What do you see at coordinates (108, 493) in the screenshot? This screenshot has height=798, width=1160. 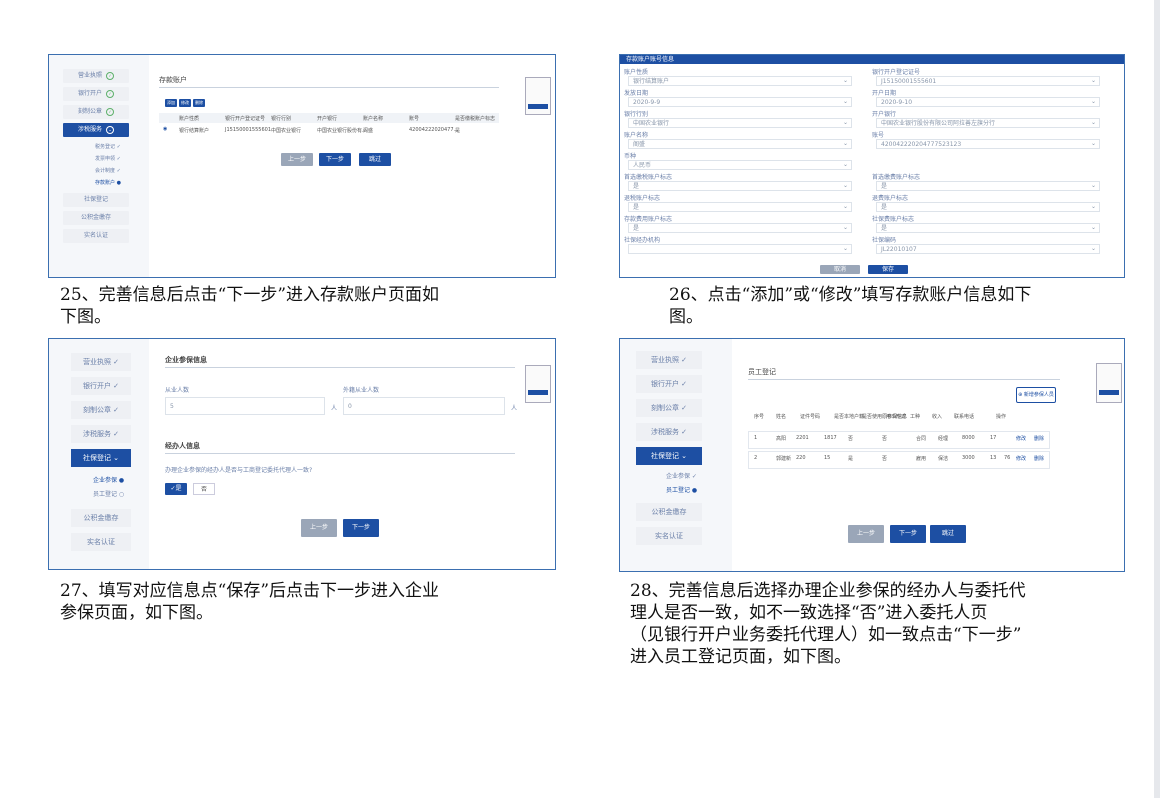 I see `subitem-employee-registration: 员工登记 ○` at bounding box center [108, 493].